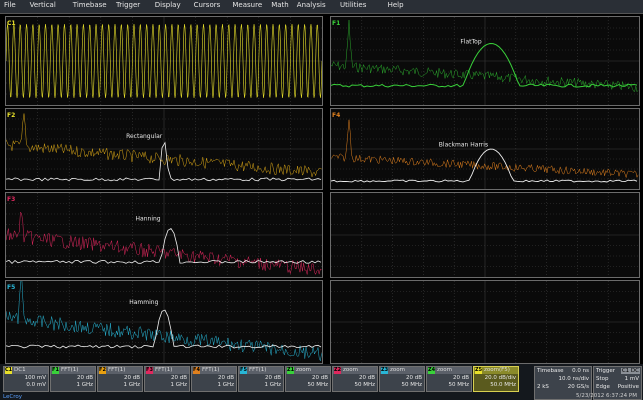  Describe the element at coordinates (9, 370) in the screenshot. I see `channel-number: C1` at that location.